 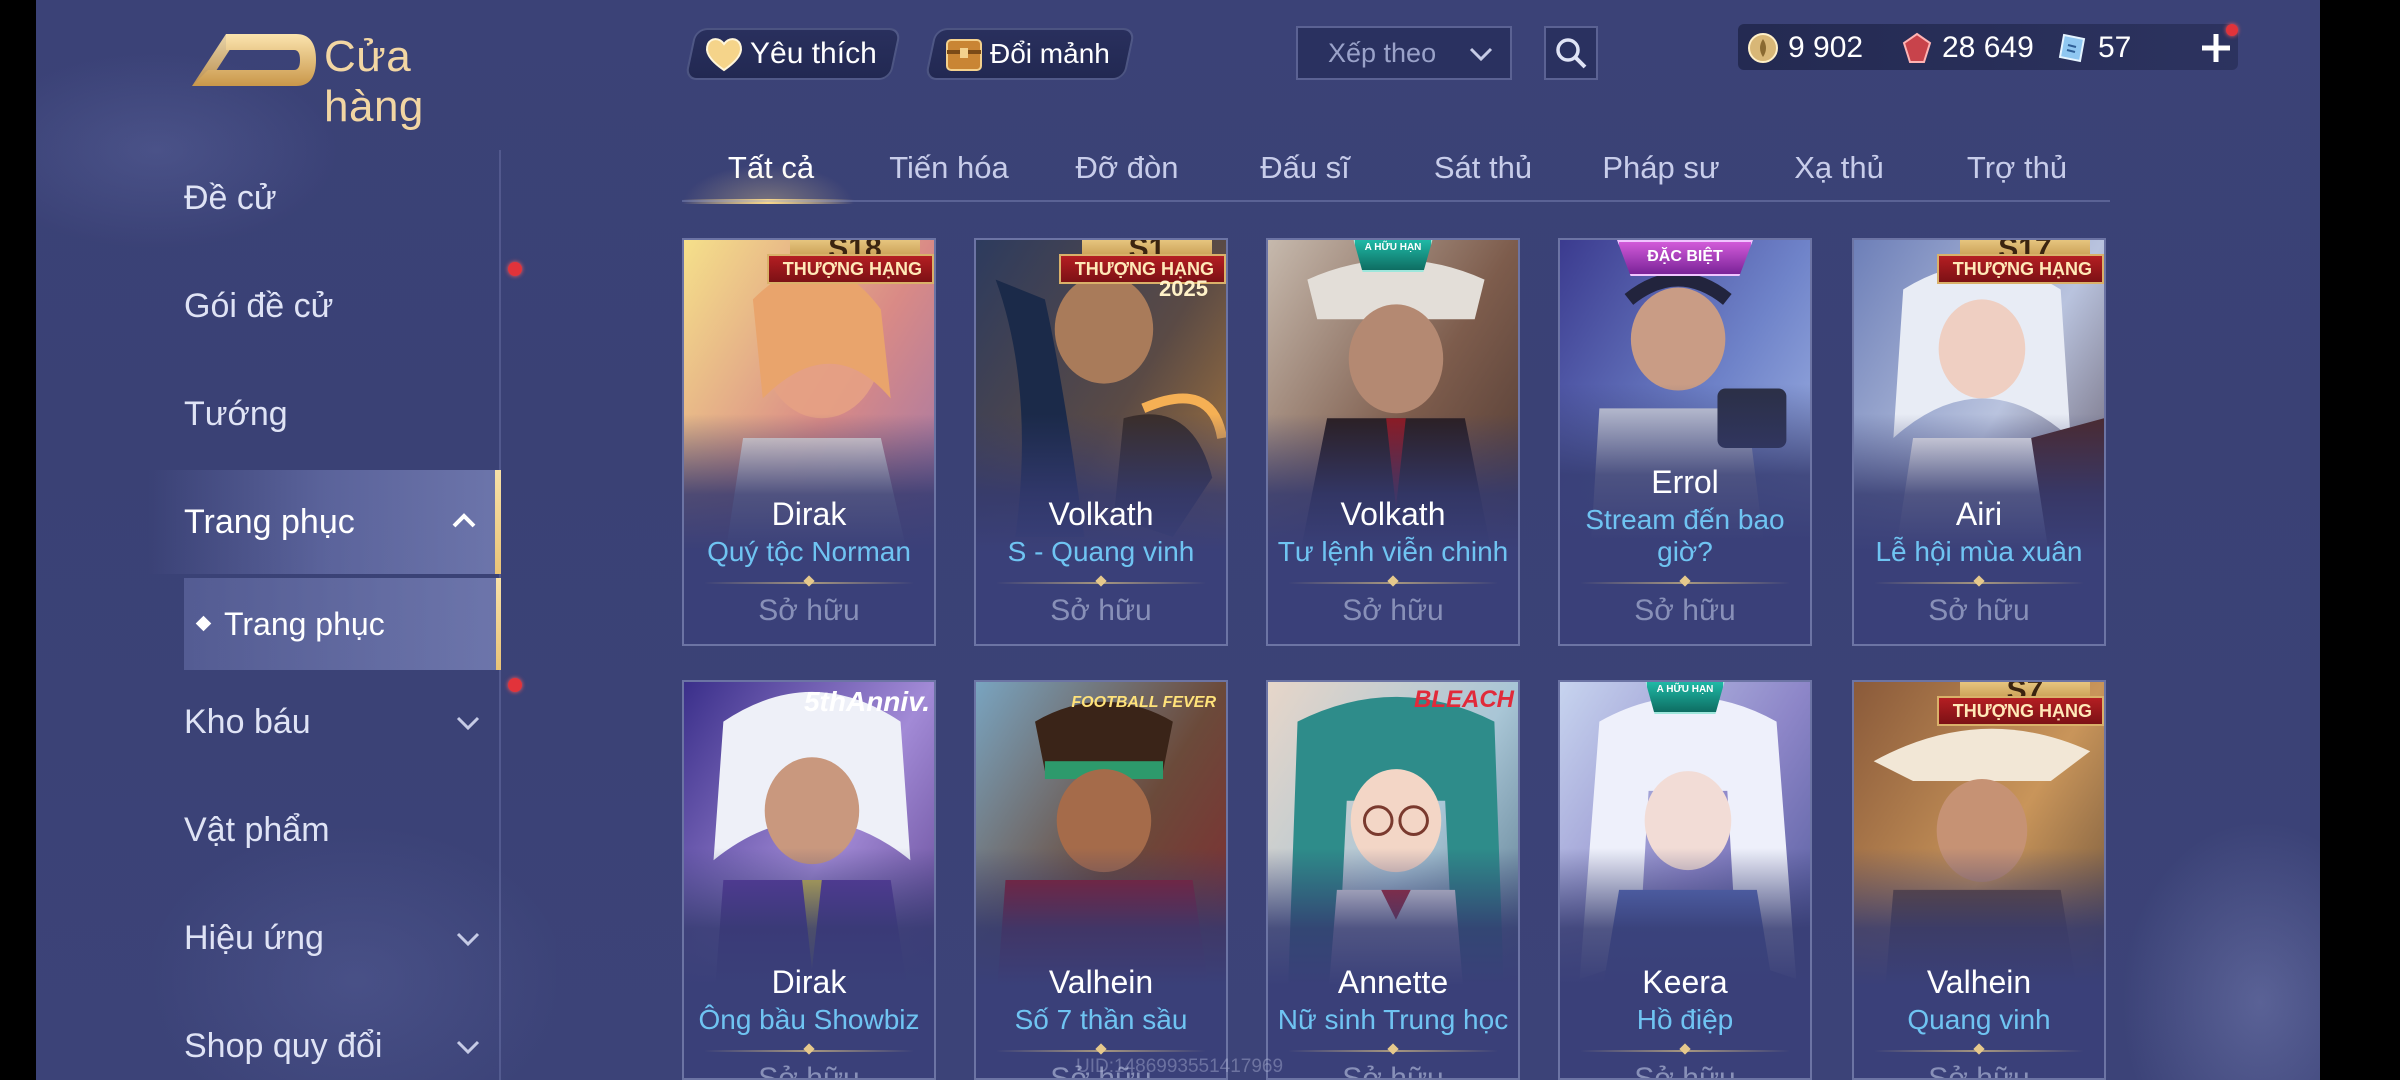 I want to click on sort-dropdown: Xếp theo, so click(x=1404, y=53).